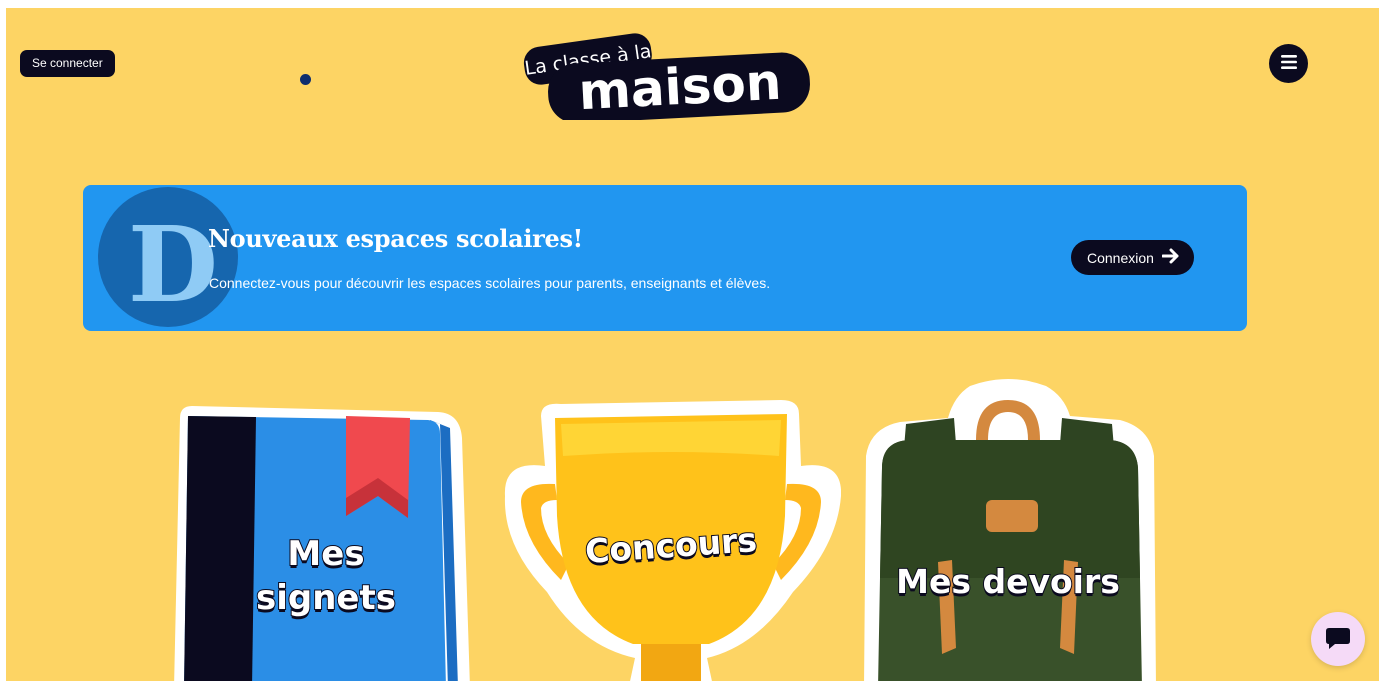 Image resolution: width=1379 pixels, height=681 pixels. Describe the element at coordinates (173, 264) in the screenshot. I see `badge-letter: D` at that location.